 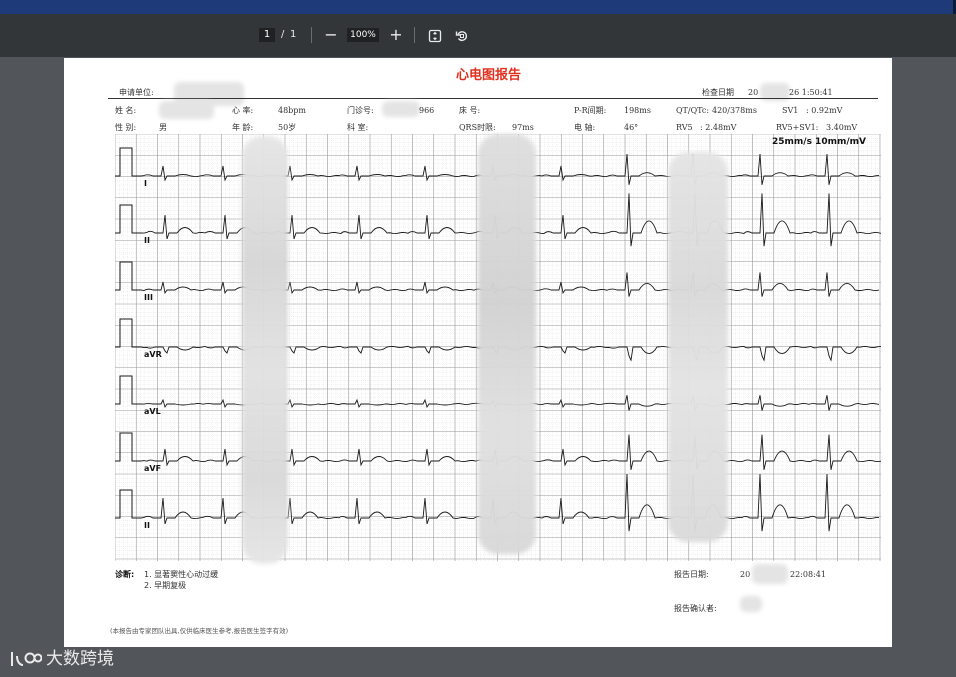 I want to click on pdf-toolbar, so click(x=478, y=35).